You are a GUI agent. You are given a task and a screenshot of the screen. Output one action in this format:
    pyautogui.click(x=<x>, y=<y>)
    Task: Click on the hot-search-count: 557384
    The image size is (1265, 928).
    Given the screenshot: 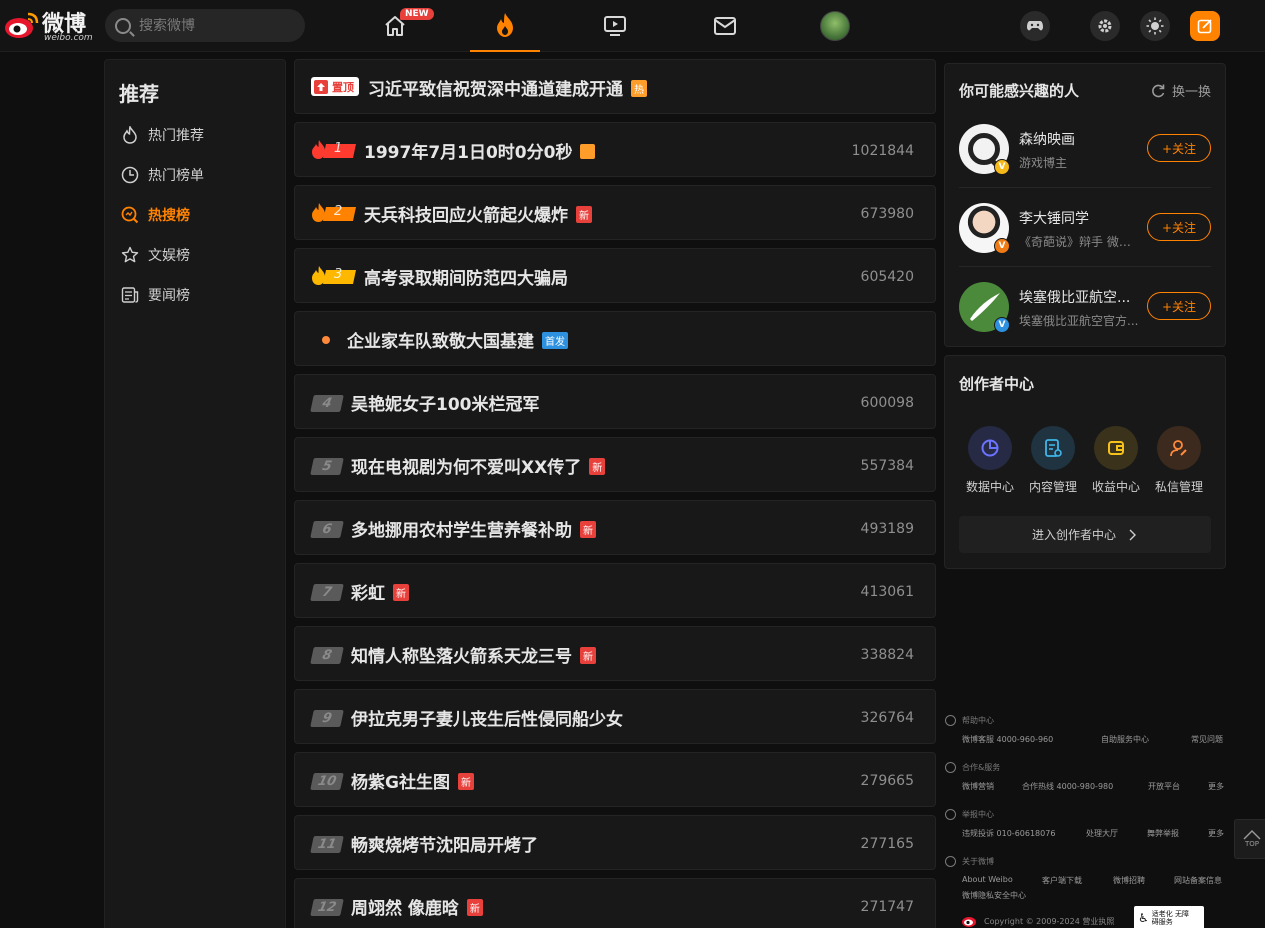 What is the action you would take?
    pyautogui.click(x=887, y=466)
    